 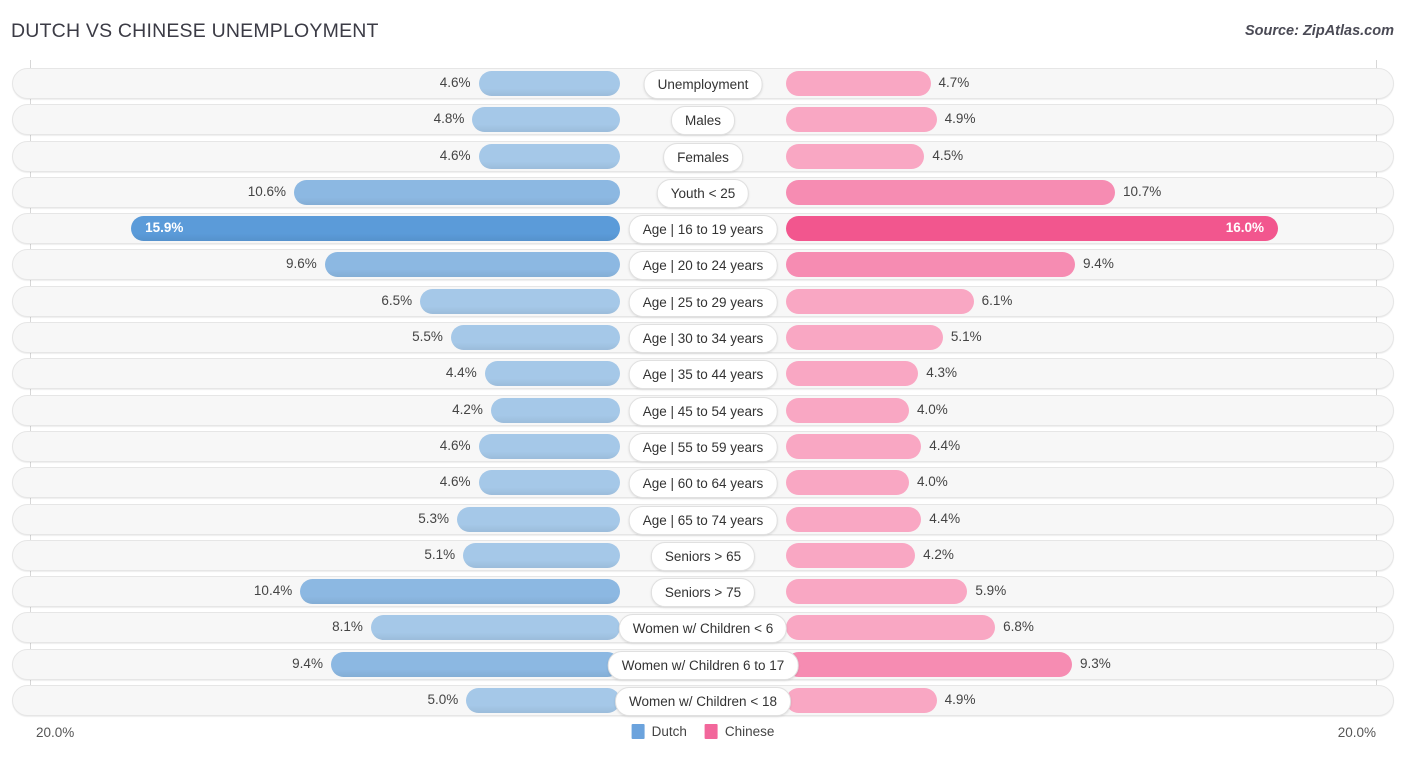 What do you see at coordinates (1095, 663) in the screenshot?
I see `value-label-chinese: 9.3%` at bounding box center [1095, 663].